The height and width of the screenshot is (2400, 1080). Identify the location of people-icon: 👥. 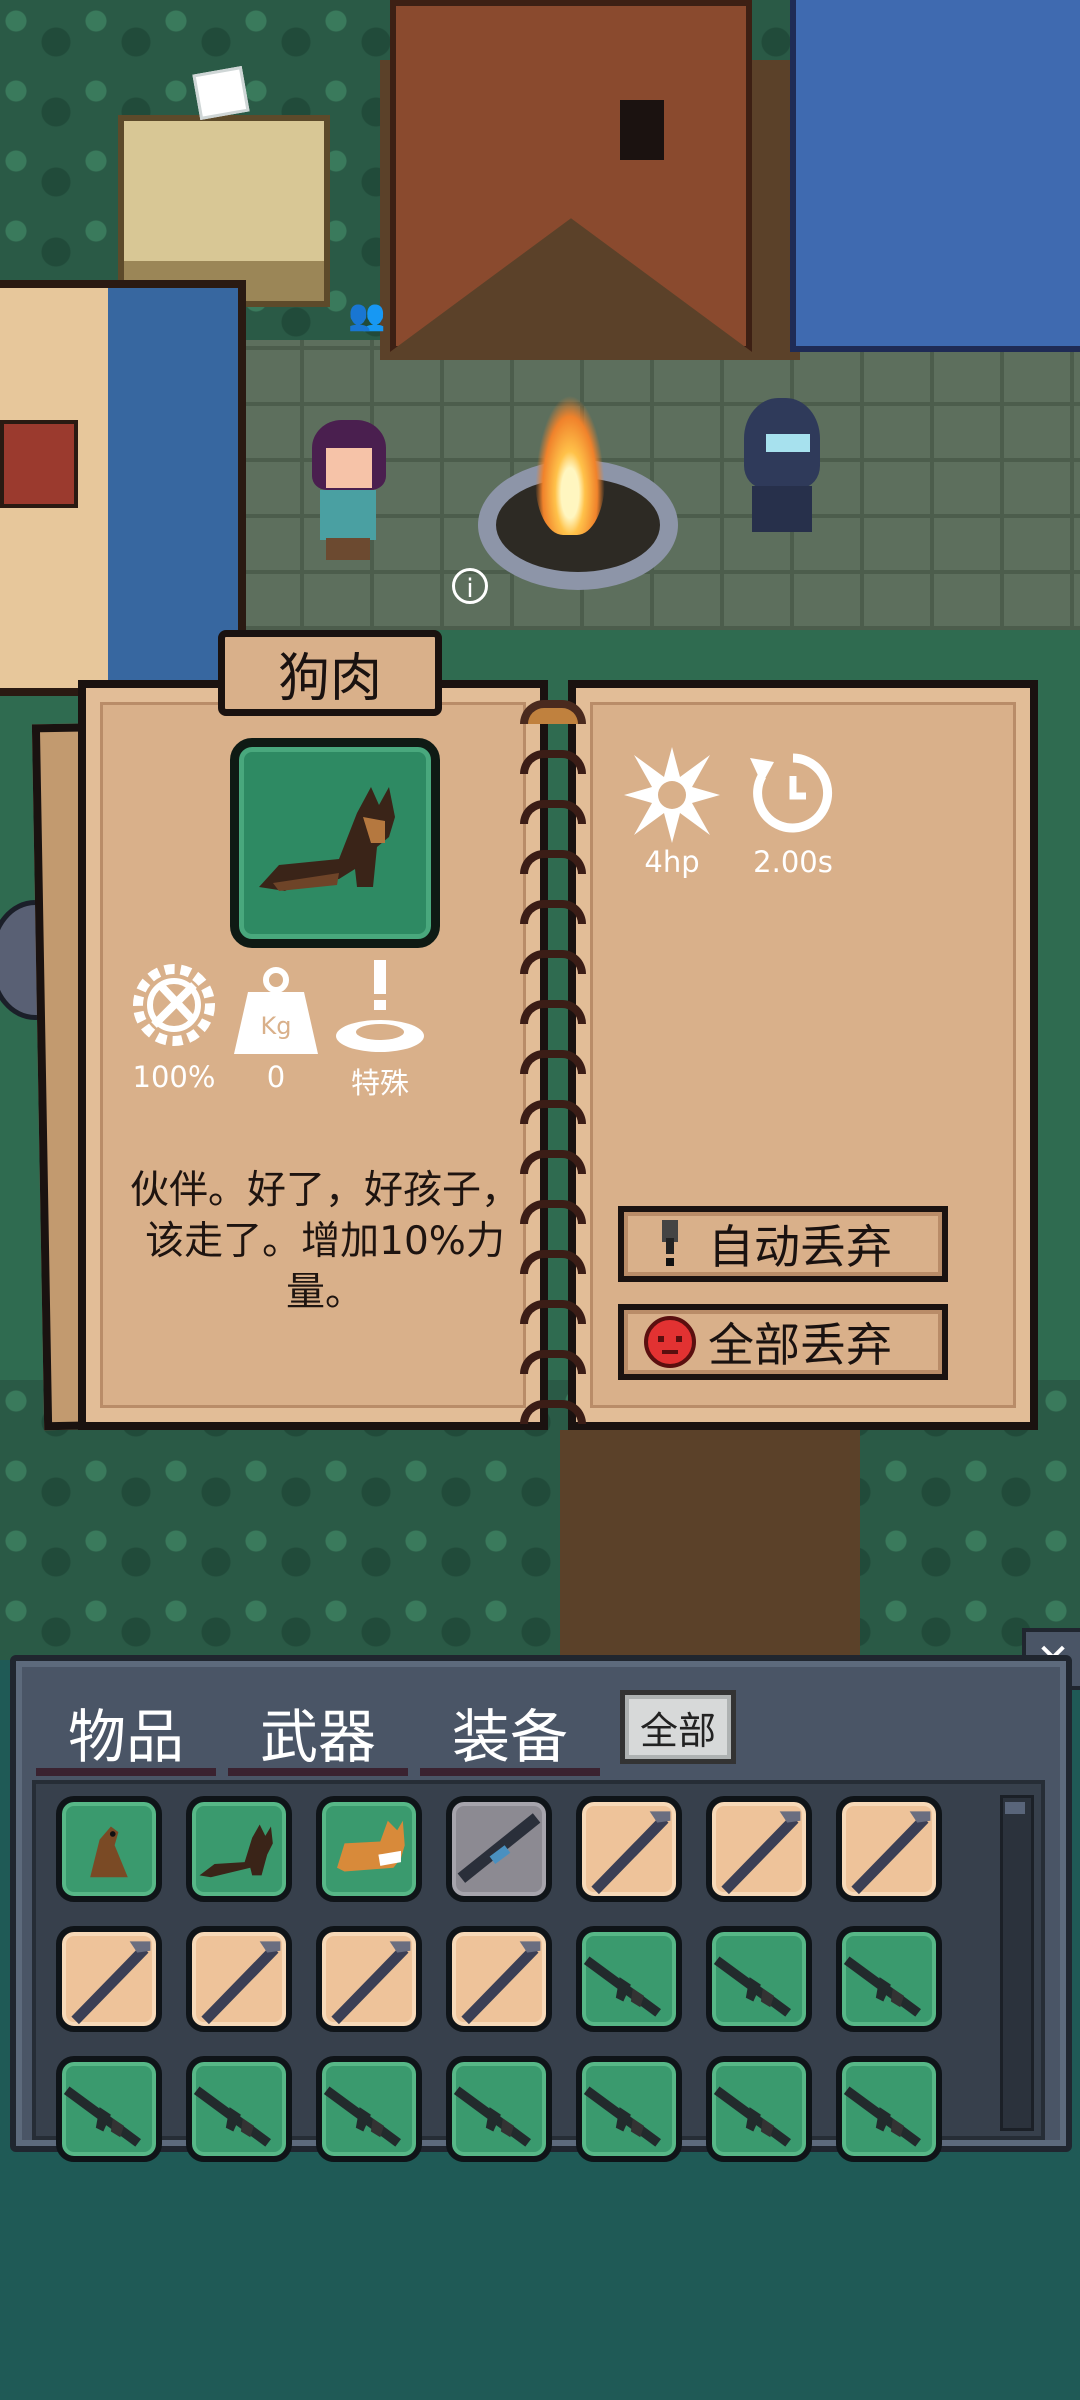
(367, 315).